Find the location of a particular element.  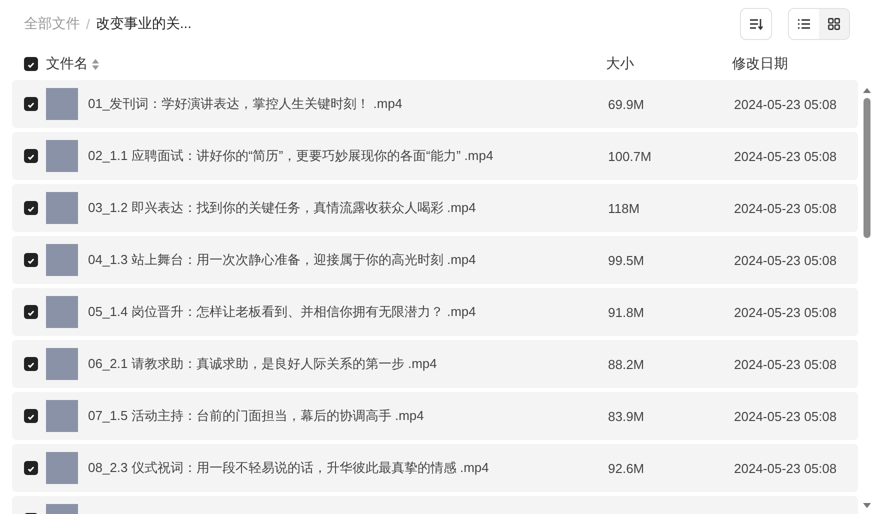

file-size: 88.2M is located at coordinates (627, 364).